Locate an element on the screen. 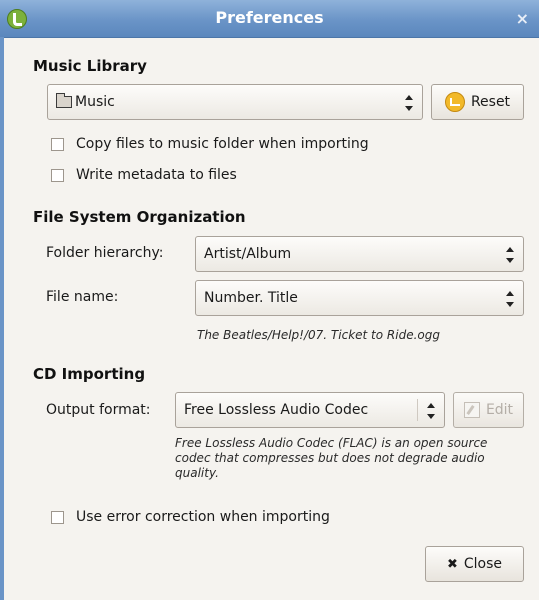  output-format-label: Output format: is located at coordinates (98, 410).